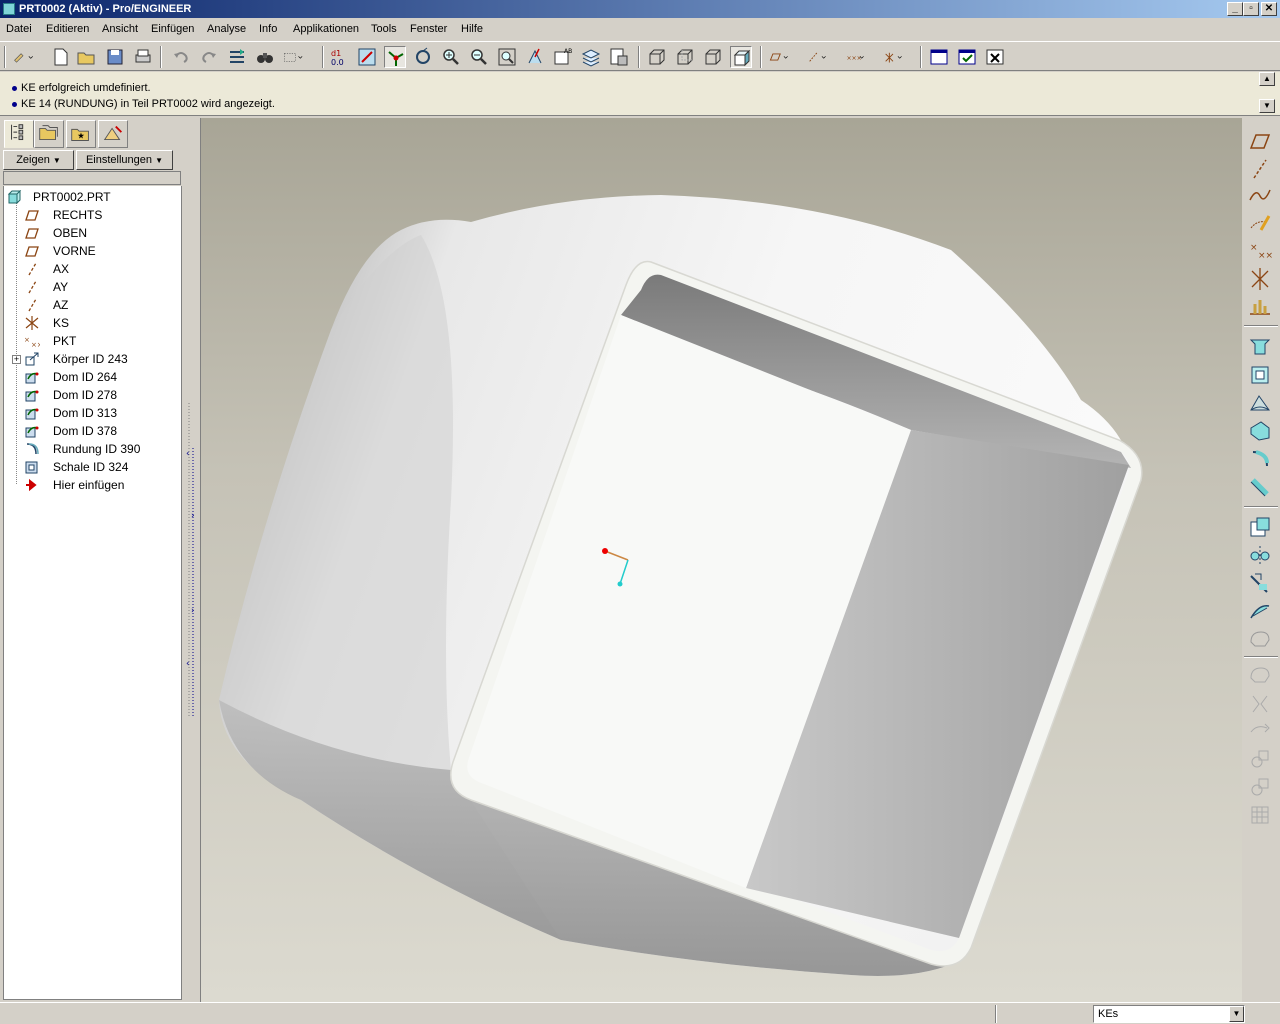 The height and width of the screenshot is (1024, 1280). What do you see at coordinates (1267, 79) in the screenshot?
I see `scroll-up-icon: ▲` at bounding box center [1267, 79].